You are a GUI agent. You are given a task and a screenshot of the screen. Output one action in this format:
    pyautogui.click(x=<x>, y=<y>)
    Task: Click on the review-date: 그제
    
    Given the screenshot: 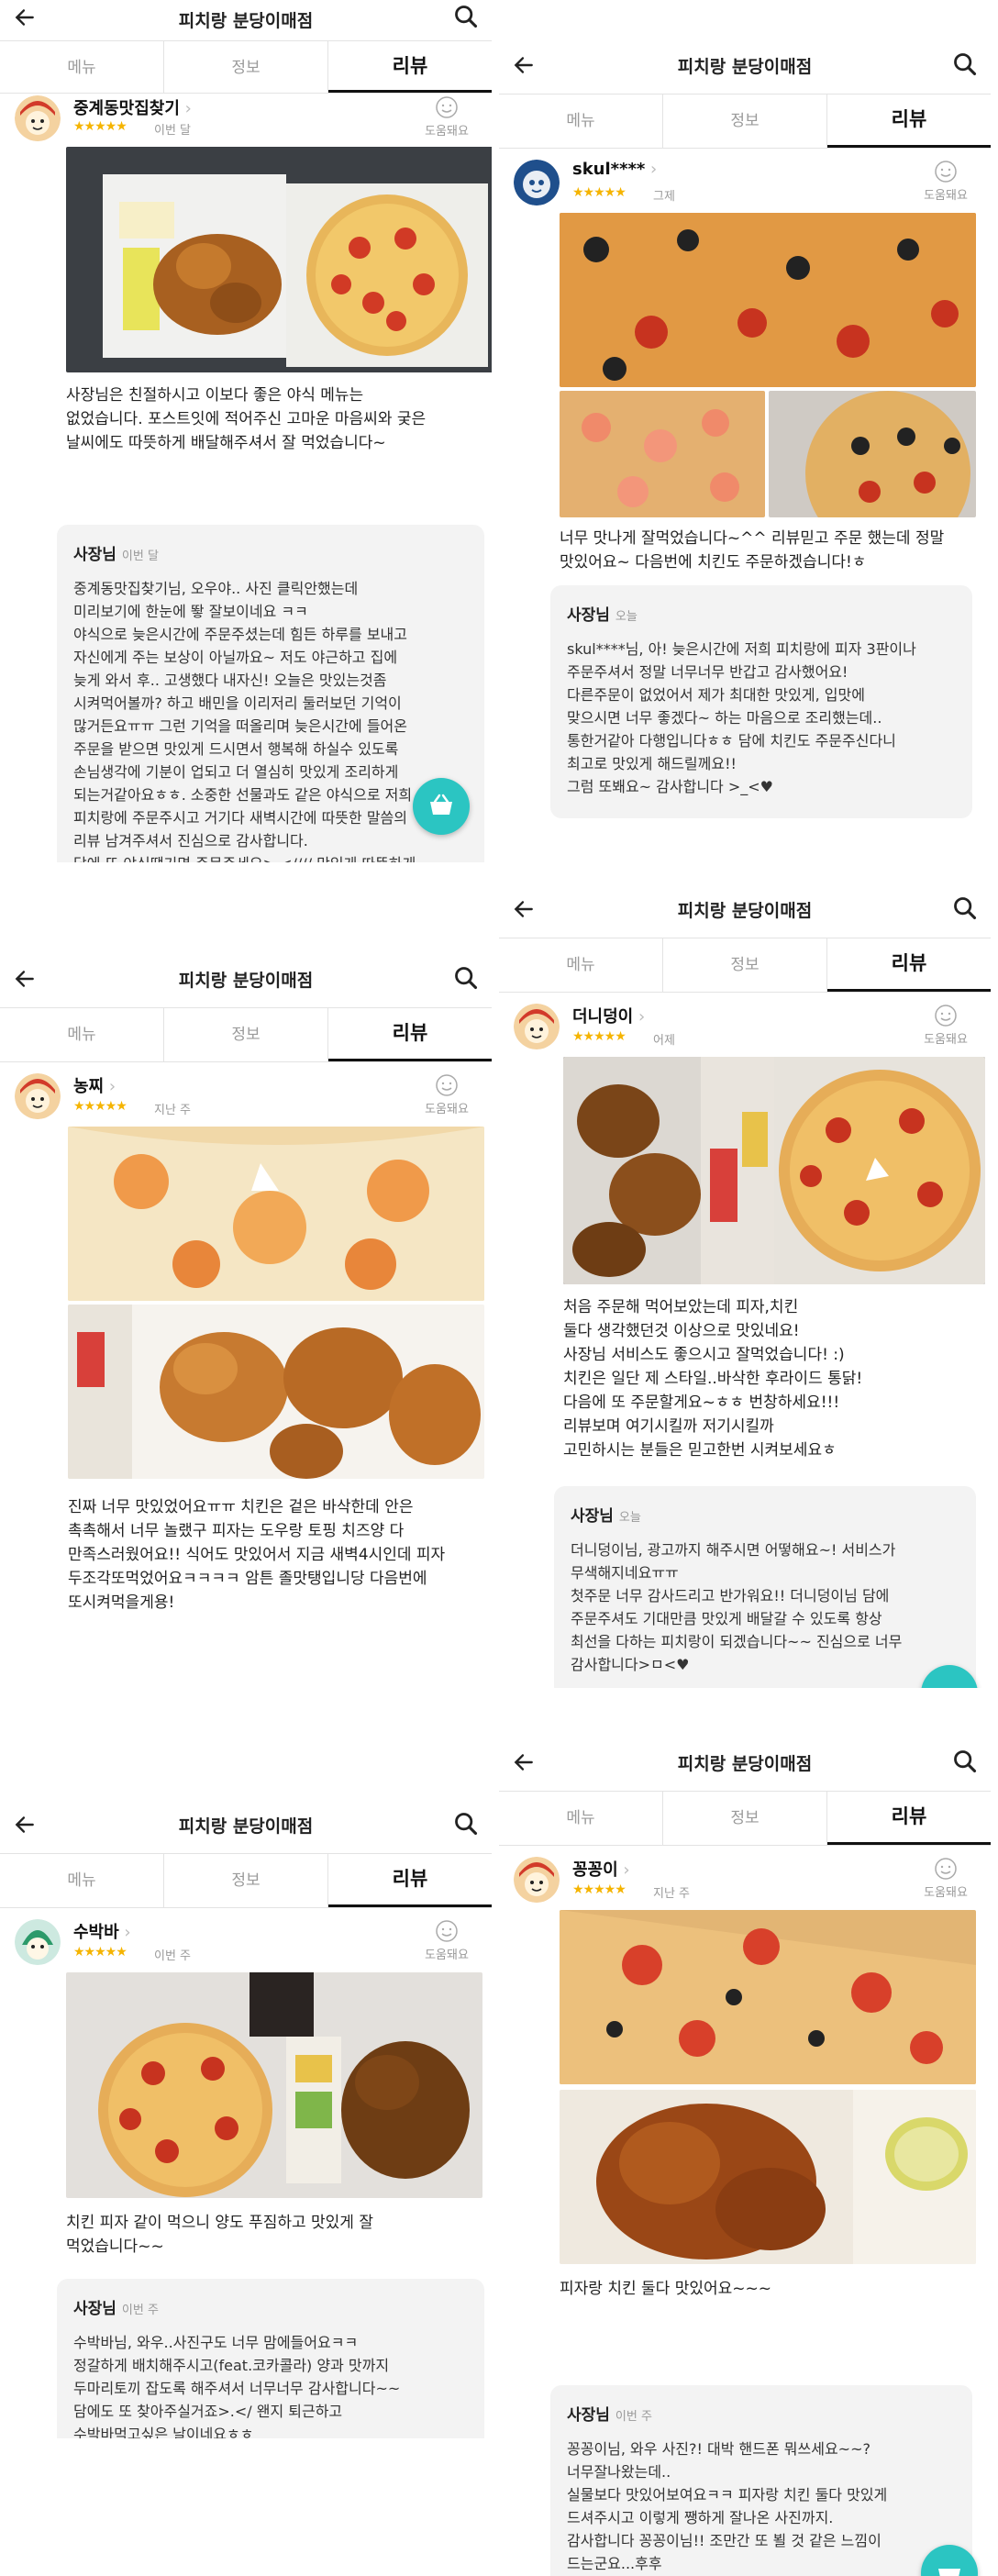 What is the action you would take?
    pyautogui.click(x=664, y=197)
    